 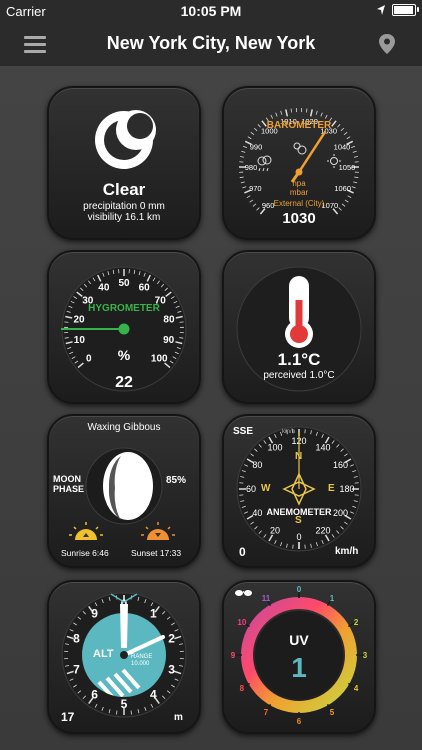 I want to click on compass-east: E, so click(x=331, y=488).